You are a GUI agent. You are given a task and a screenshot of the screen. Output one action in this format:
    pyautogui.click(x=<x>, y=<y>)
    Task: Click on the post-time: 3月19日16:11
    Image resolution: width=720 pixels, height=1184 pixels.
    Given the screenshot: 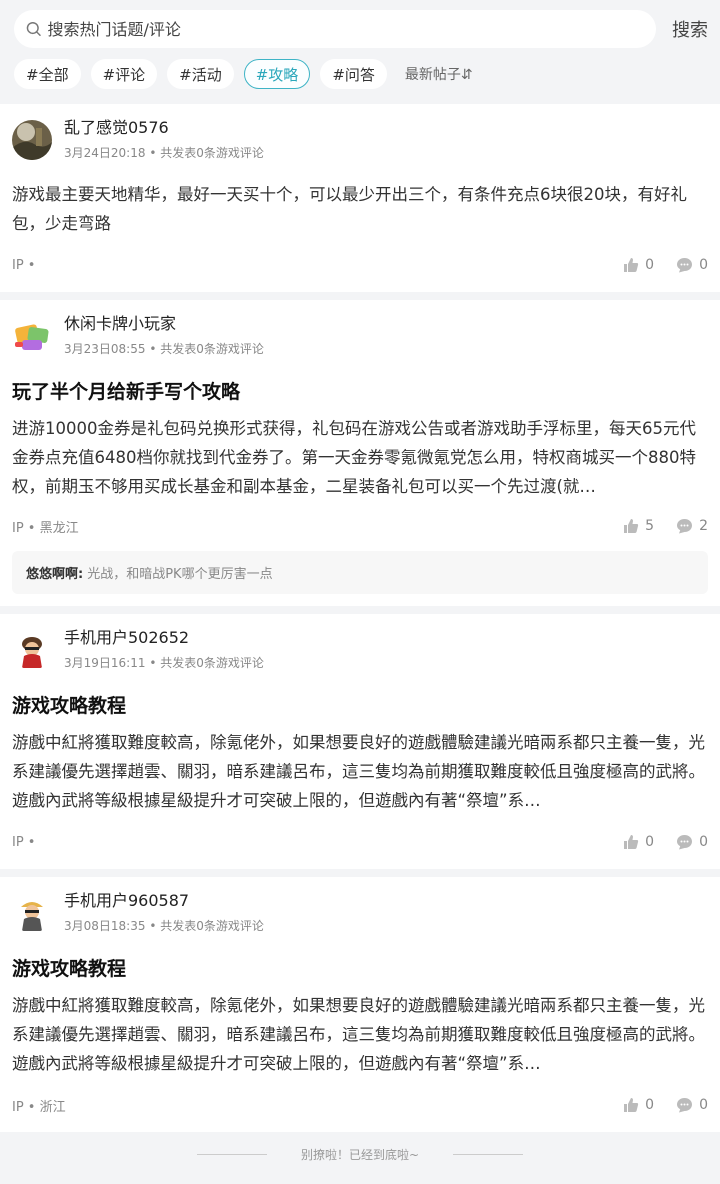 What is the action you would take?
    pyautogui.click(x=105, y=663)
    